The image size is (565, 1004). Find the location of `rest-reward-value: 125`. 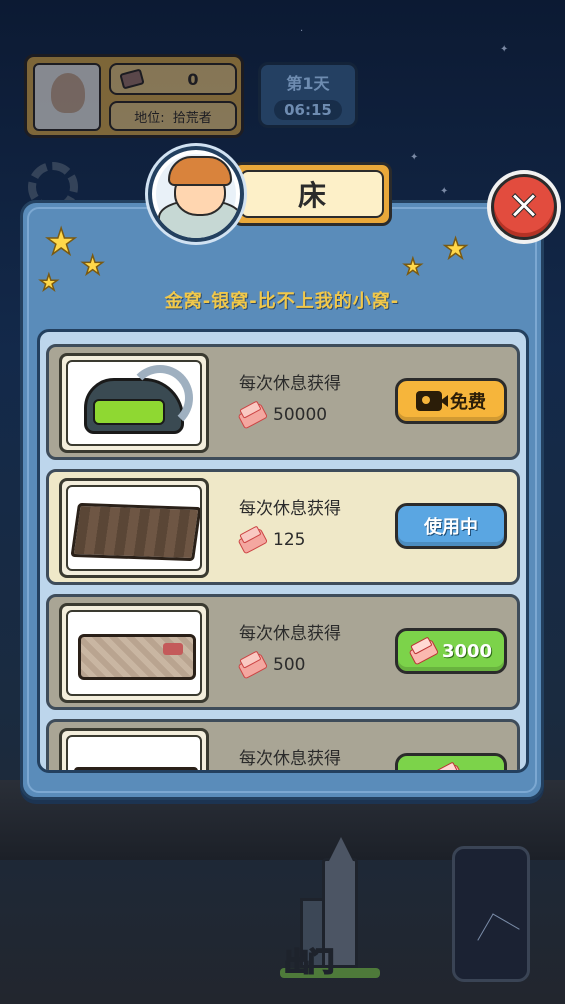

rest-reward-value: 125 is located at coordinates (289, 540).